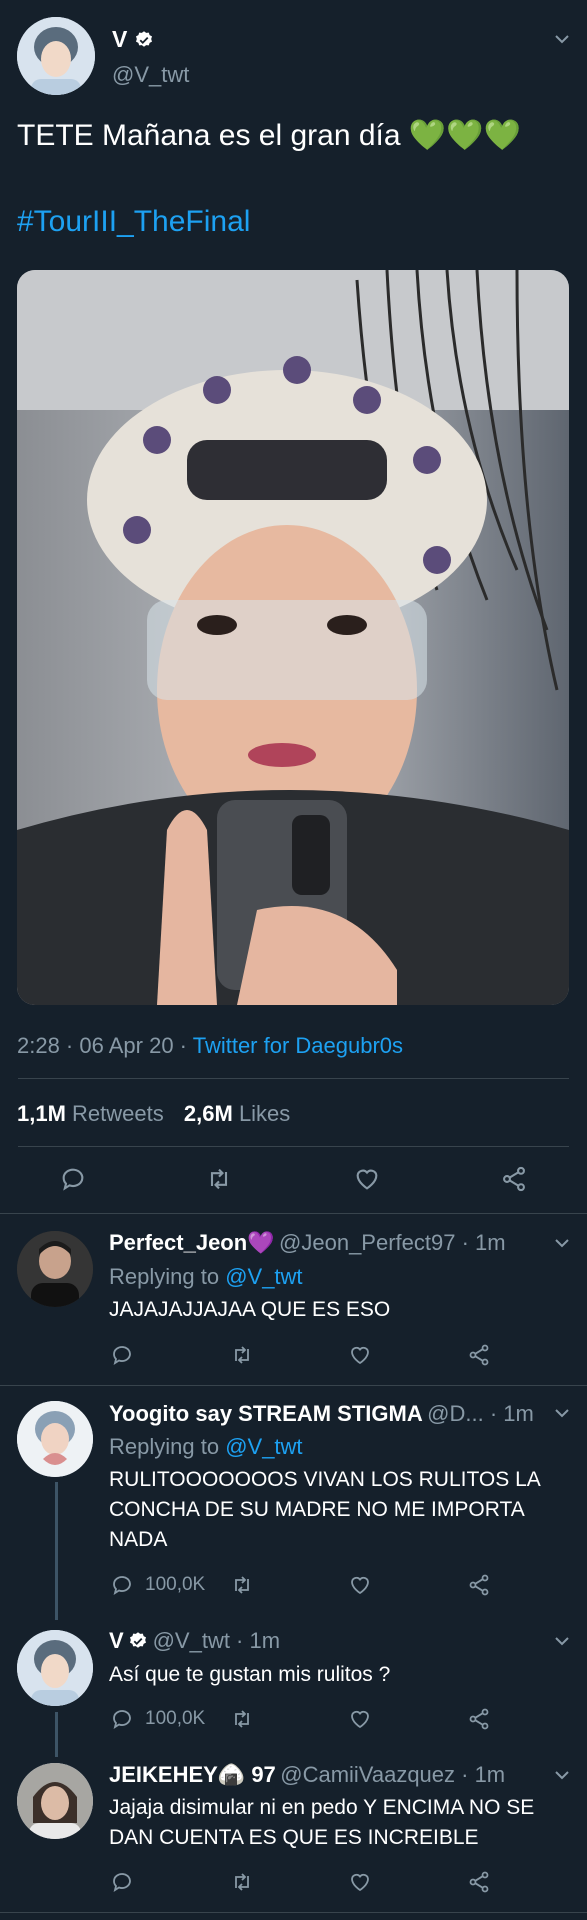 This screenshot has height=1920, width=587. I want to click on reply-header: Perfect_Jeon💜 @Jeon_Perfect97 · 1m, so click(307, 1243).